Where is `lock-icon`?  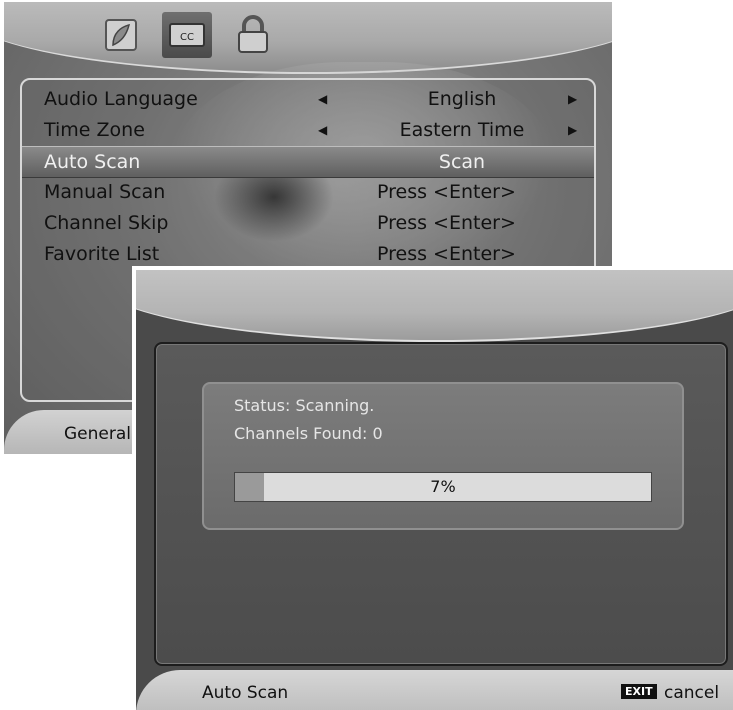
lock-icon is located at coordinates (253, 34).